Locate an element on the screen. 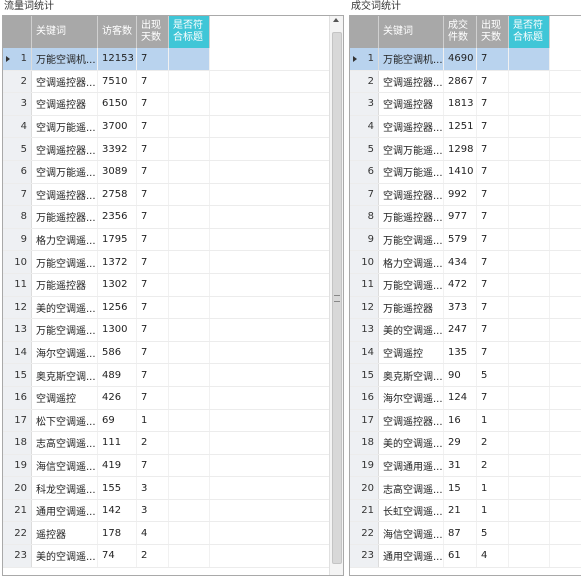 The width and height of the screenshot is (582, 576). table-row: 19 海信空调遥... 419 7 is located at coordinates (173, 466).